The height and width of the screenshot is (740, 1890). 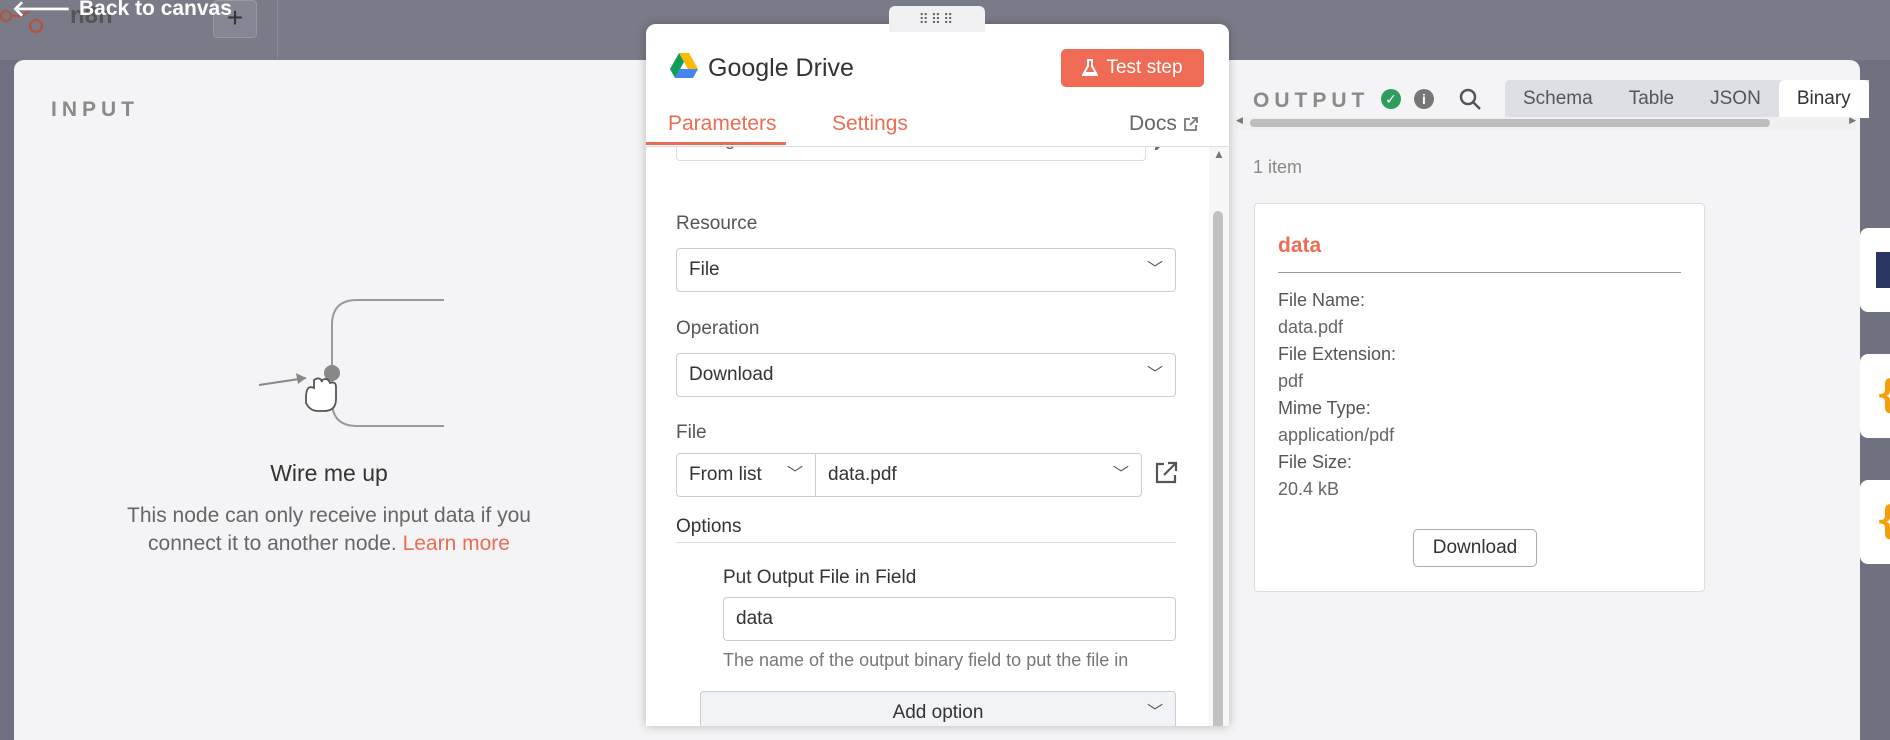 I want to click on tab-parameters: Parameters, so click(x=722, y=124).